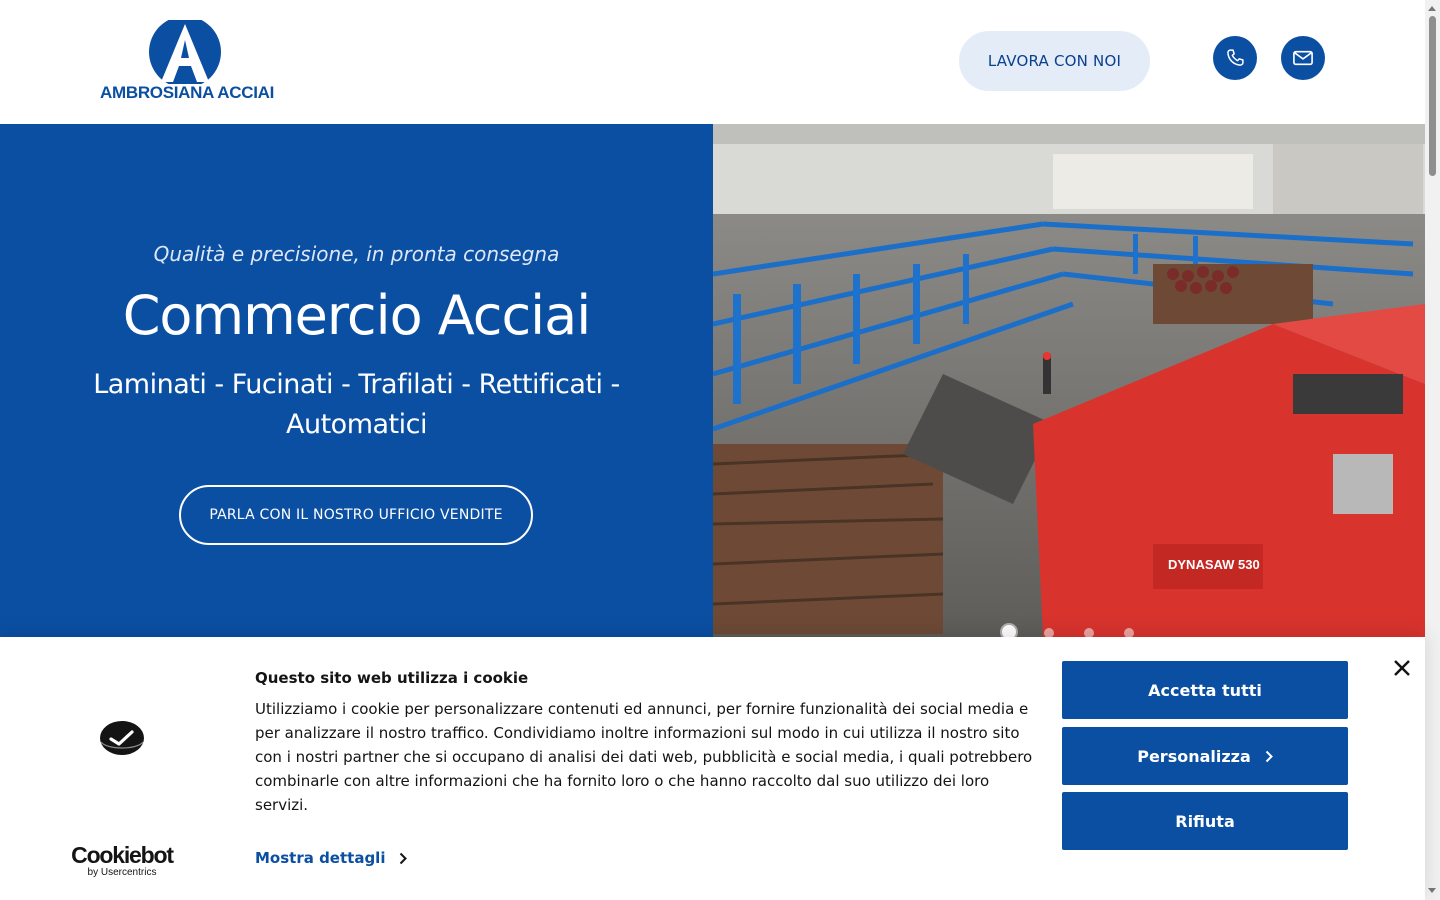 This screenshot has width=1440, height=900. What do you see at coordinates (320, 858) in the screenshot?
I see `show-details-label: Mostra dettagli` at bounding box center [320, 858].